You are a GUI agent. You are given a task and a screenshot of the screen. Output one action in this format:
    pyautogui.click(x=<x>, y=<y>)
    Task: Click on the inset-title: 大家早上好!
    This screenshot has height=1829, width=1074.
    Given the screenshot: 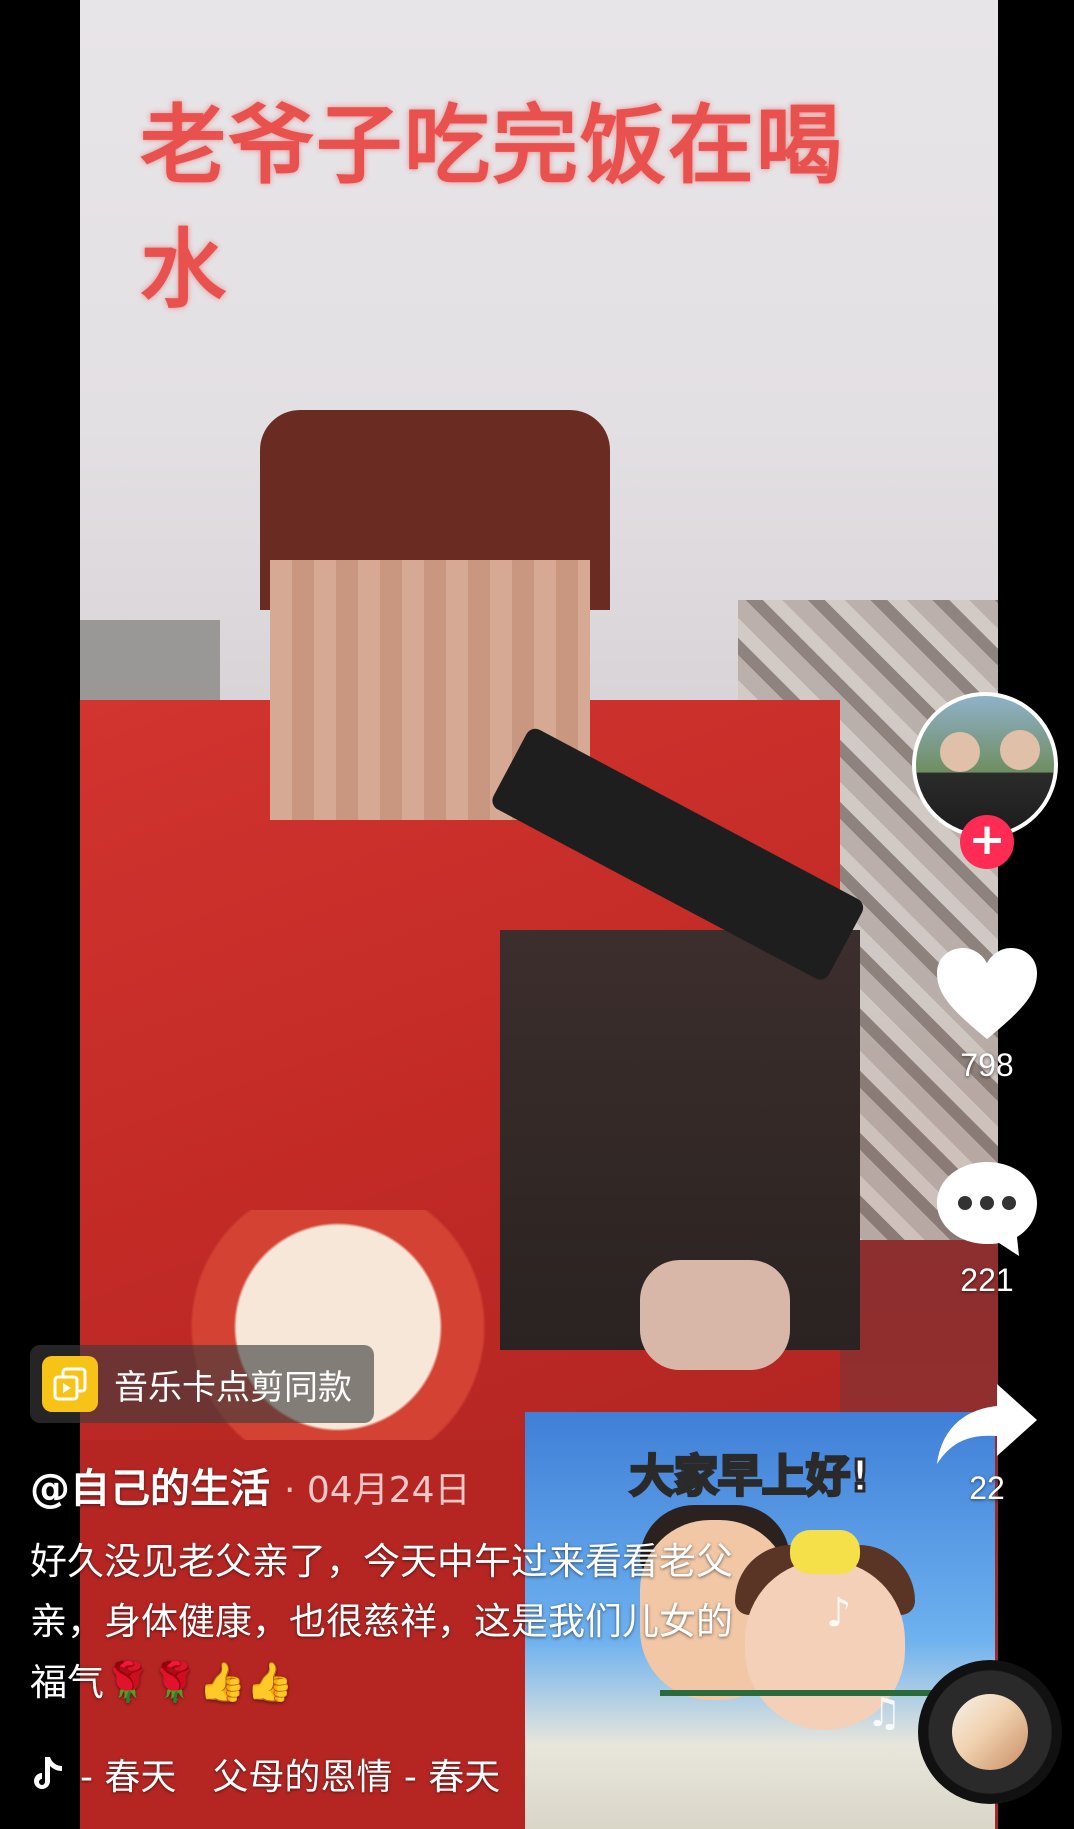 What is the action you would take?
    pyautogui.click(x=749, y=1477)
    